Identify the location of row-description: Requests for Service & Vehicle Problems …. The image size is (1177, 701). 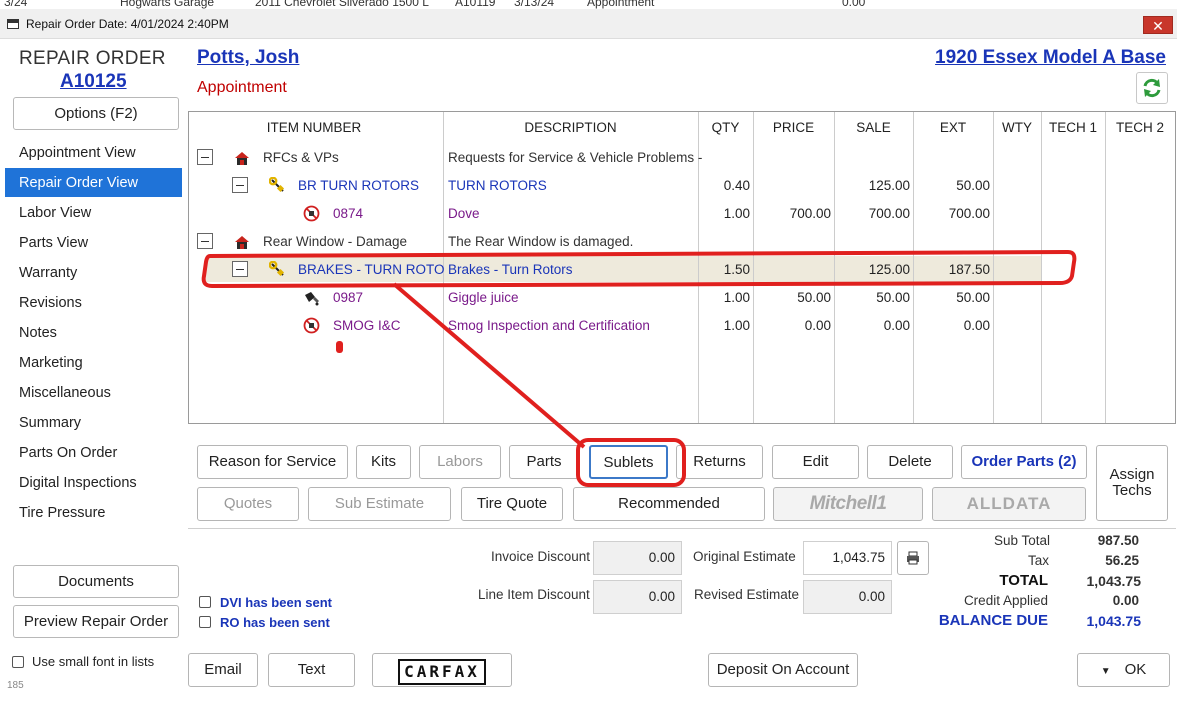
(575, 157).